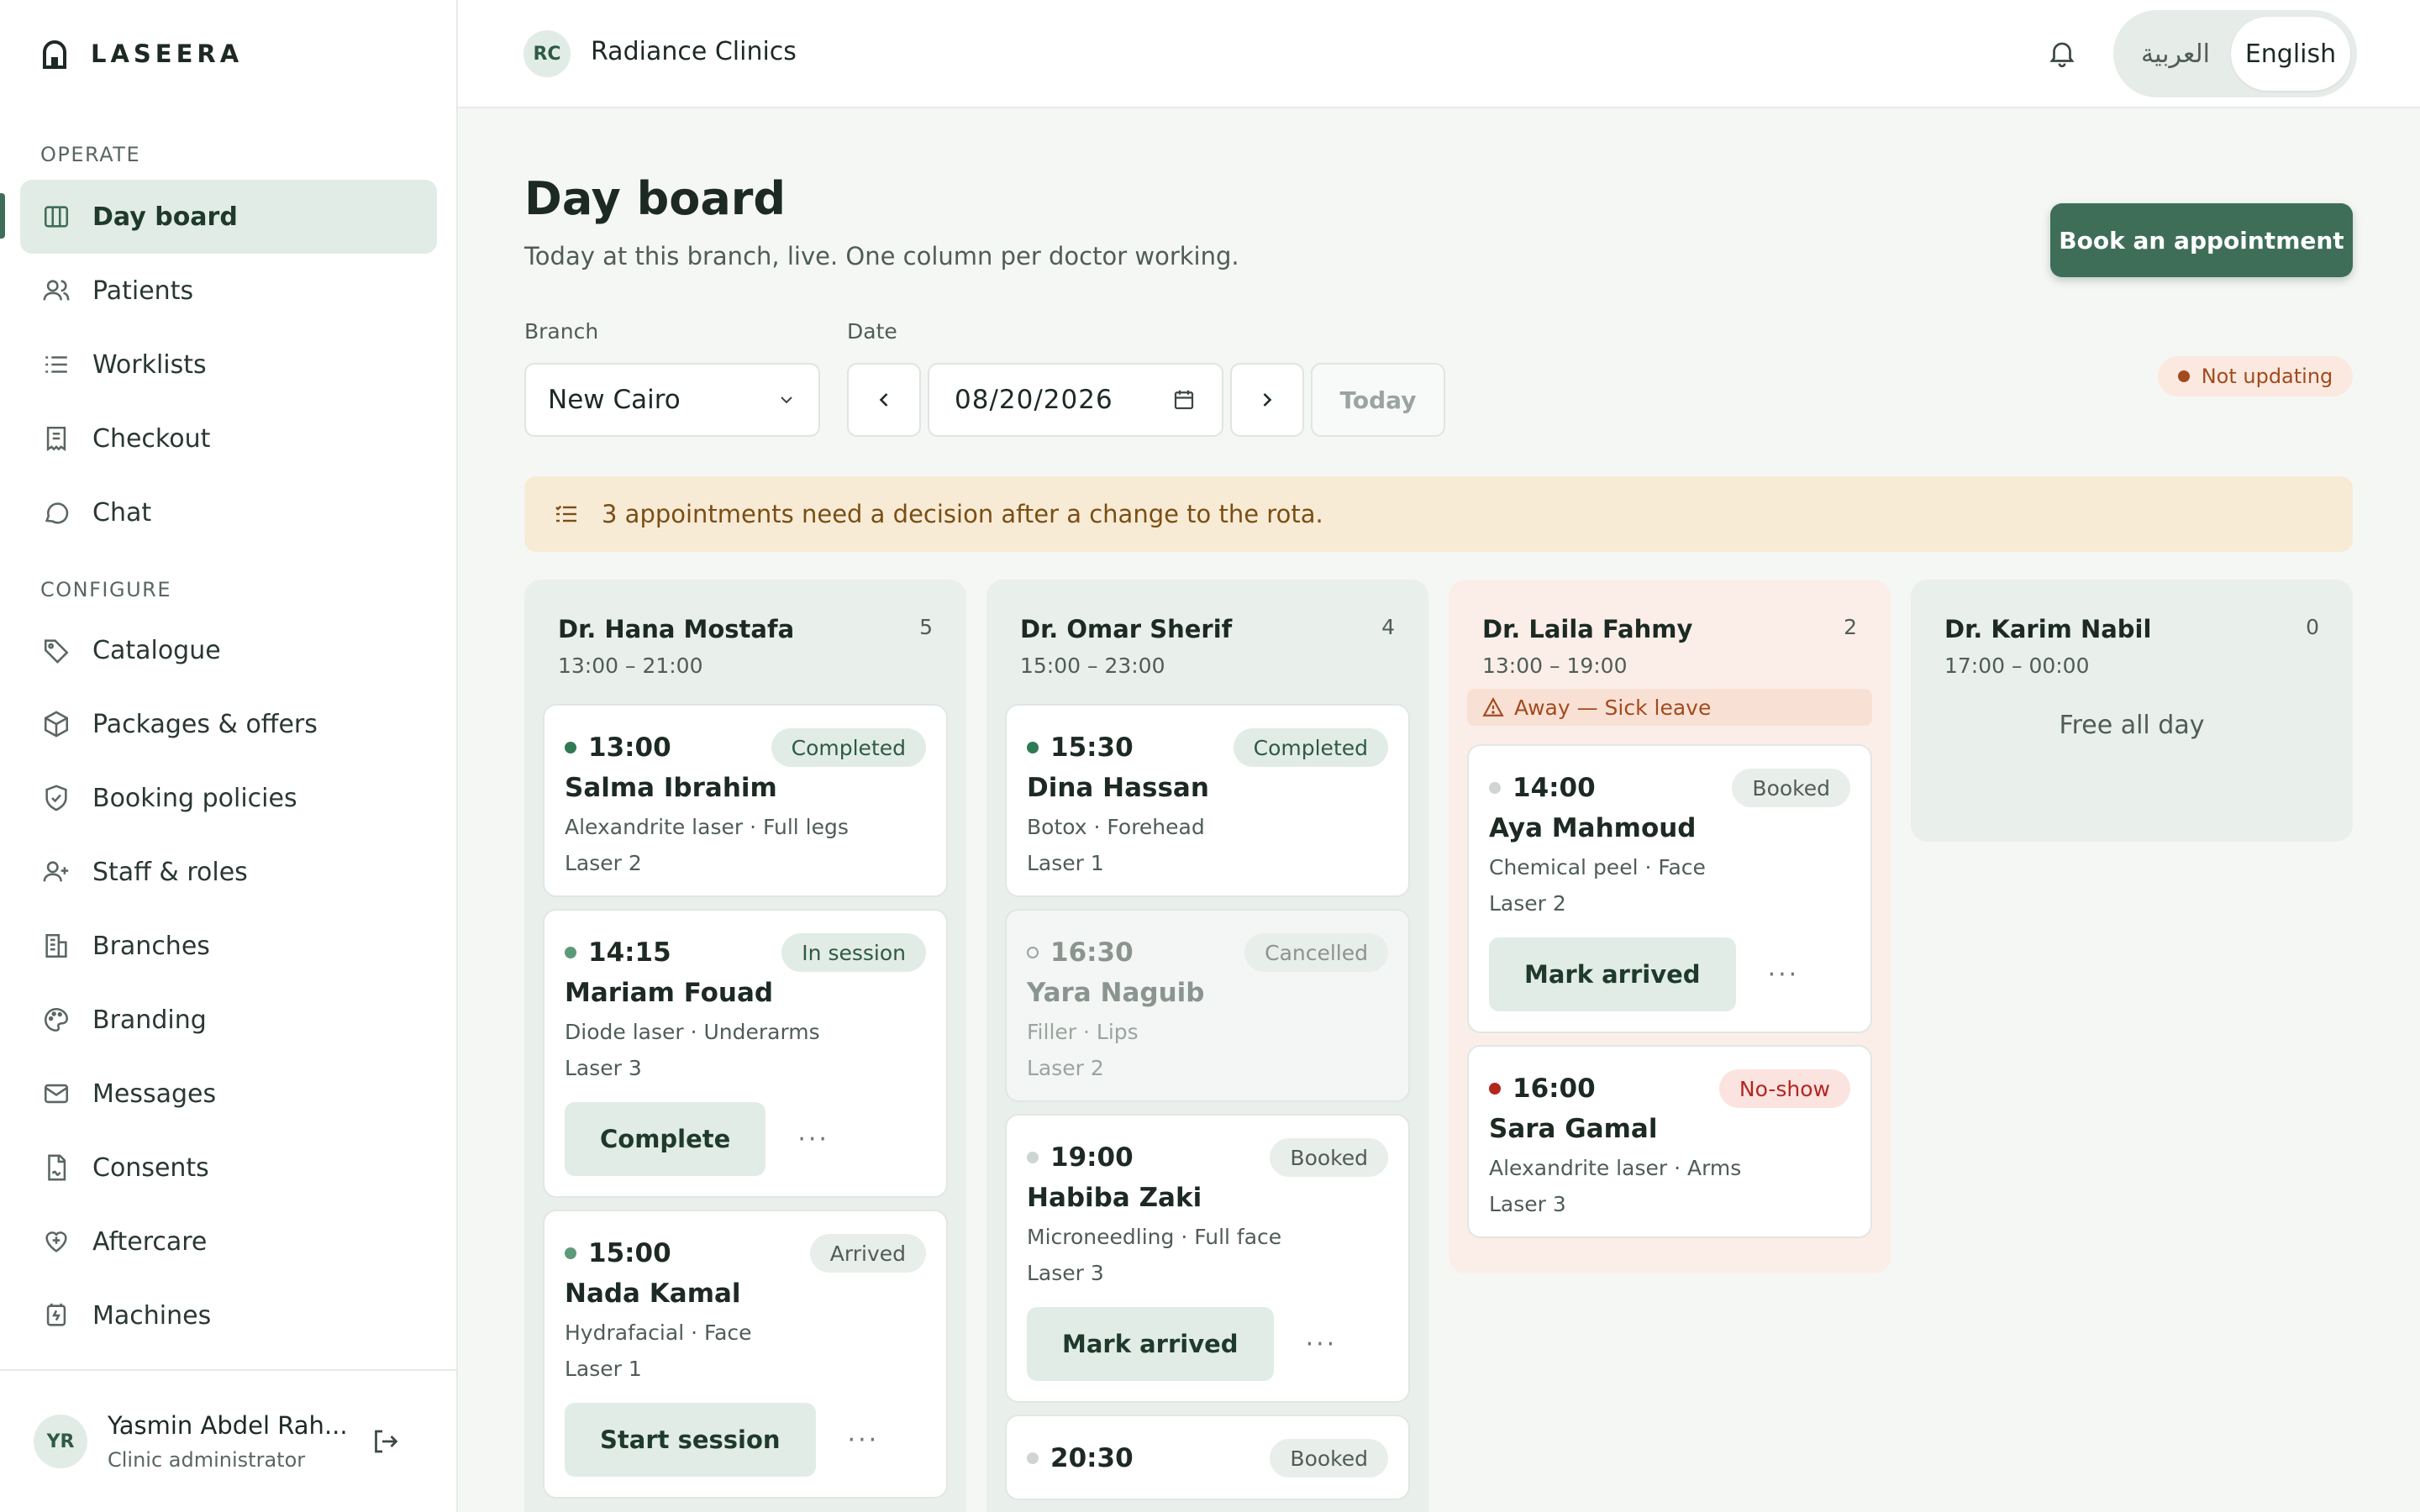  I want to click on nav-label: Staff & roles, so click(170, 872).